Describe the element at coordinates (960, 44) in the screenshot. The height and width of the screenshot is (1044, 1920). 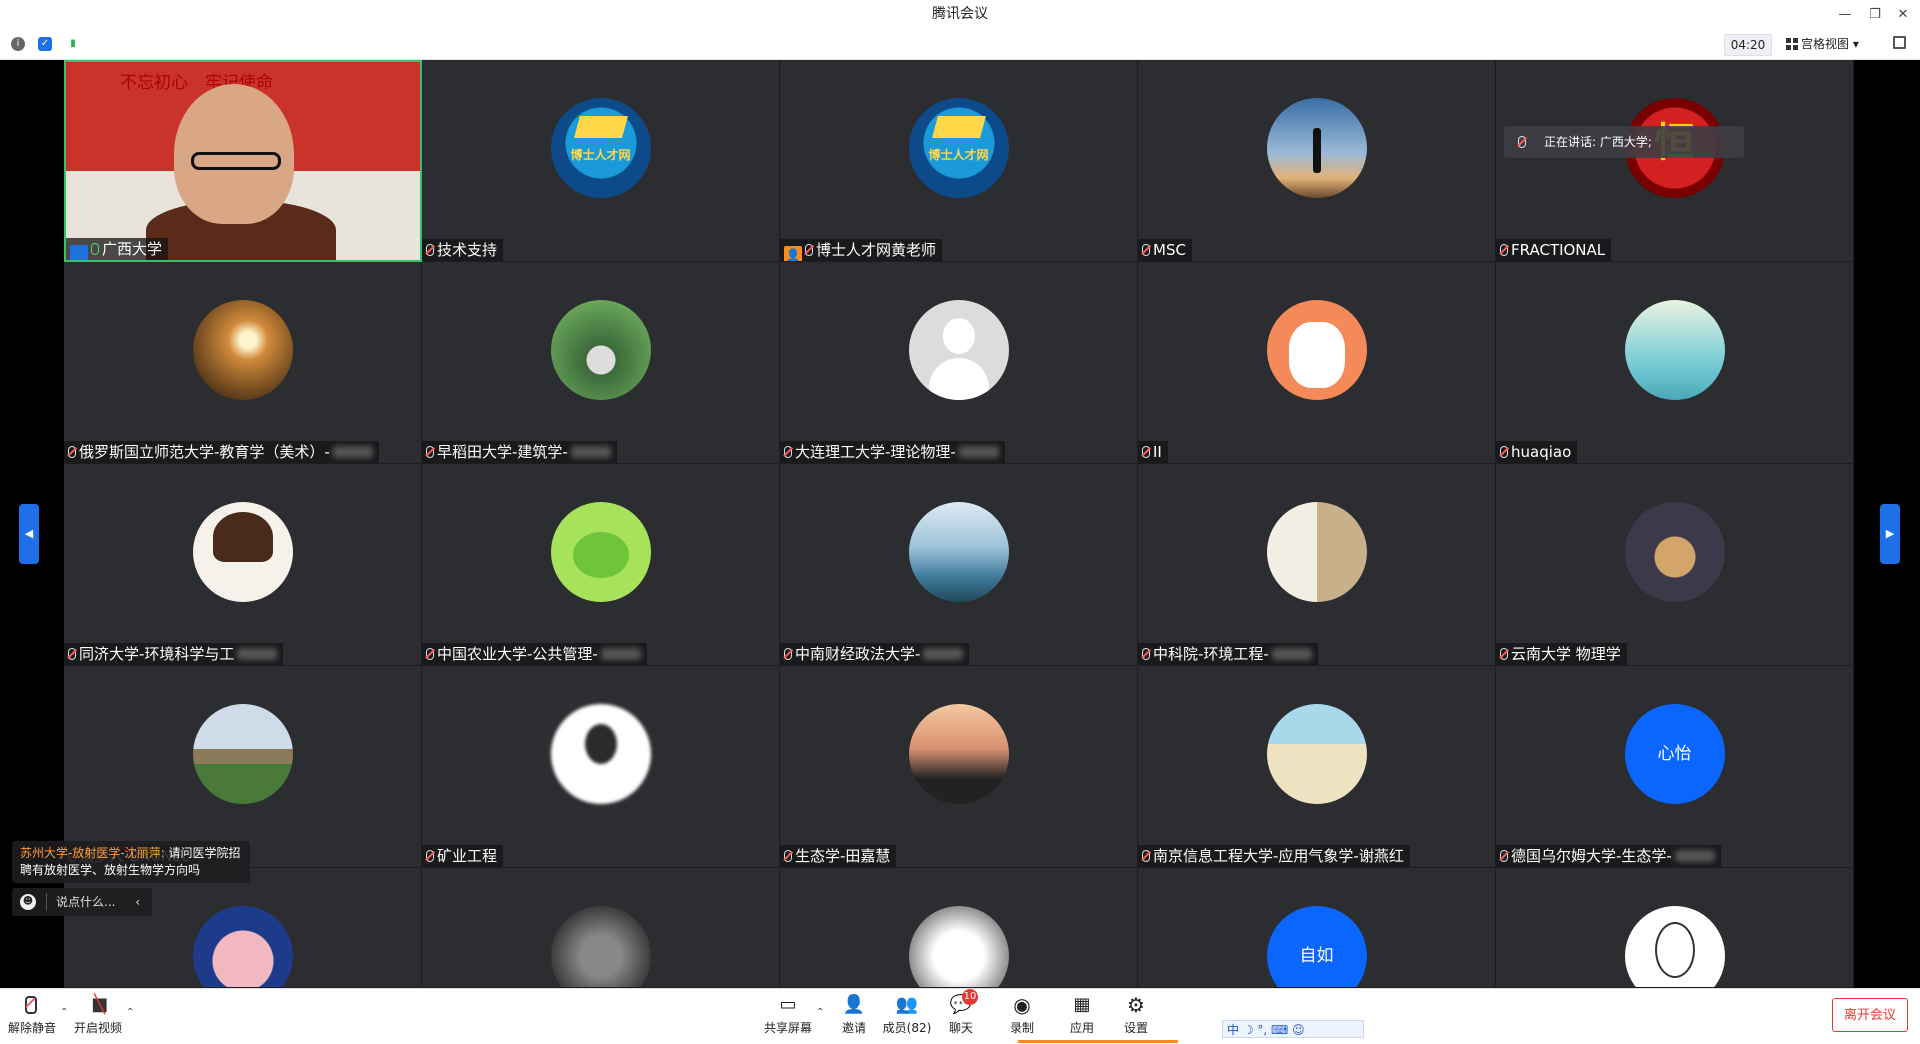
I see `meeting-toolbar: i ✓ ▮ 04:20 宫格视图 ▾` at that location.